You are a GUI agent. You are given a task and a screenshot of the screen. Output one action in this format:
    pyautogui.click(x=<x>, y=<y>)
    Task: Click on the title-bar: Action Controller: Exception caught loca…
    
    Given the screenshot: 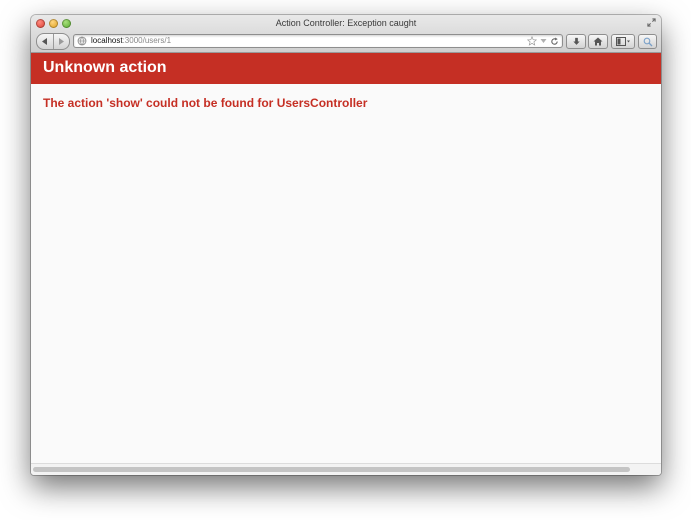 What is the action you would take?
    pyautogui.click(x=346, y=34)
    